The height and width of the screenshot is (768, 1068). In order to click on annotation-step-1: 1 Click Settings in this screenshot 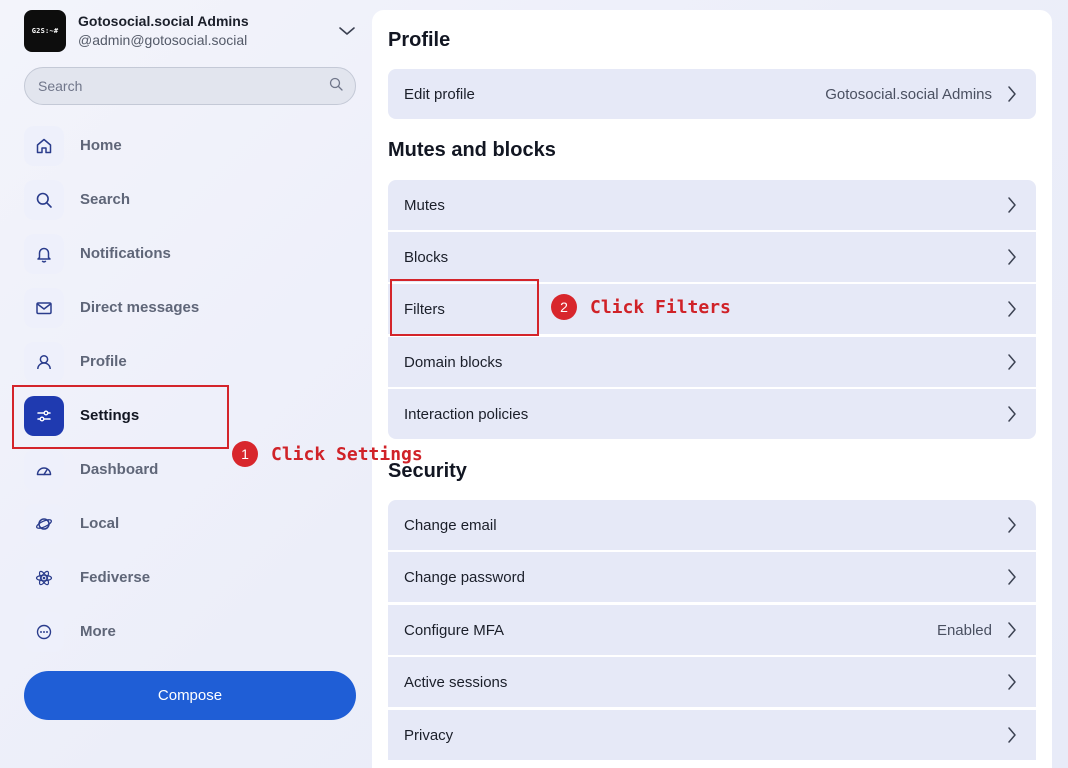, I will do `click(327, 454)`.